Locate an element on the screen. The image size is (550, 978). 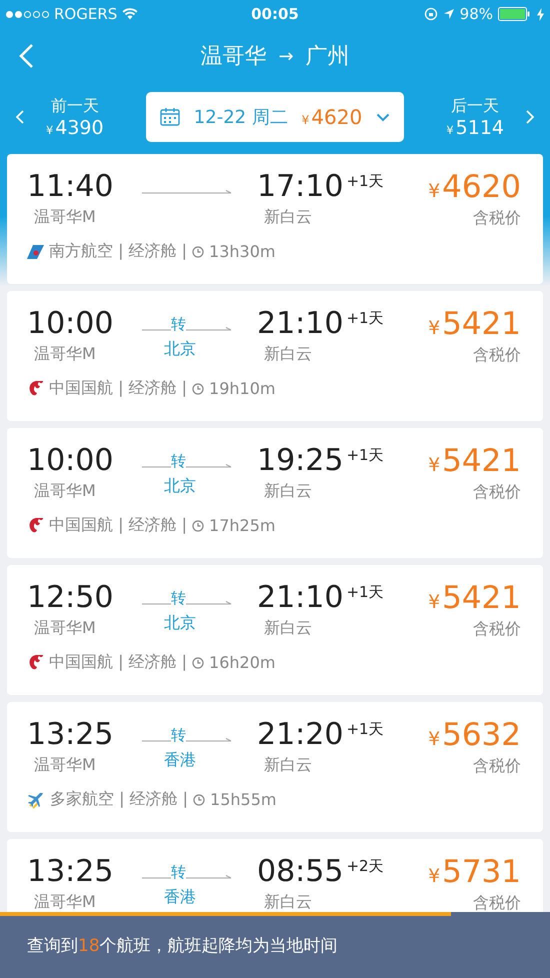
flight-duration: 17h25m is located at coordinates (242, 526).